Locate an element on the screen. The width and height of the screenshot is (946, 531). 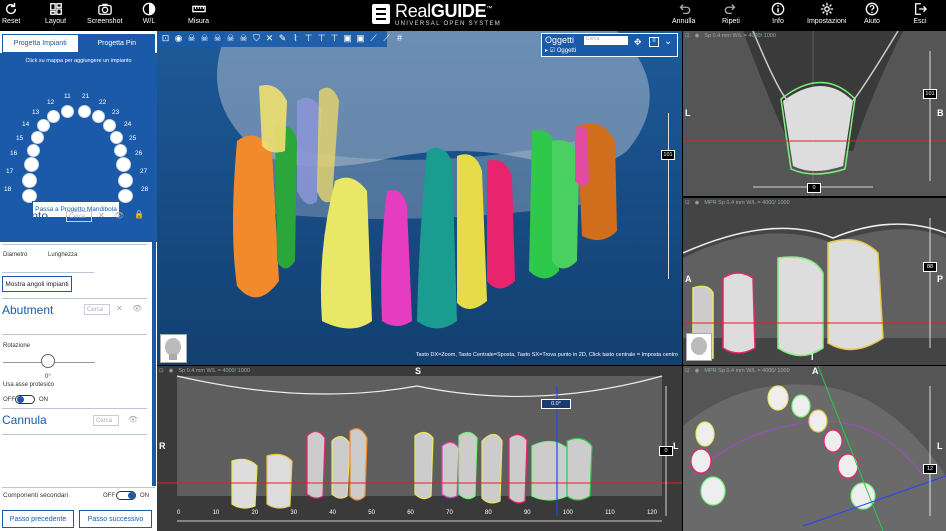
show-angles-button: Mostra angoli impianti is located at coordinates (37, 284).